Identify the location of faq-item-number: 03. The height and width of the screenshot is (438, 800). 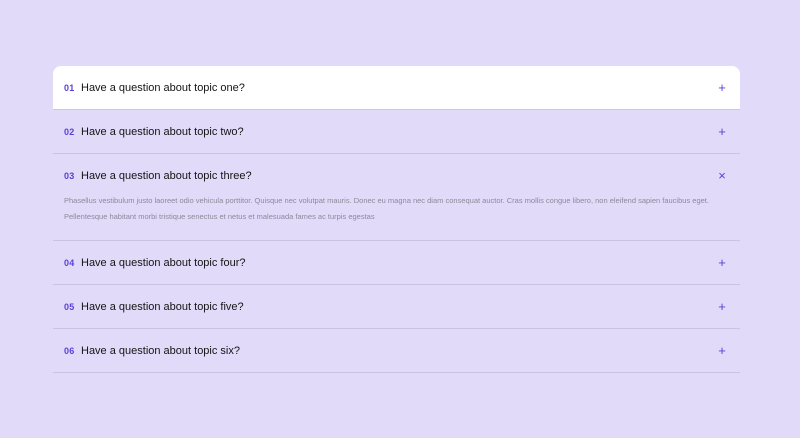
(69, 175).